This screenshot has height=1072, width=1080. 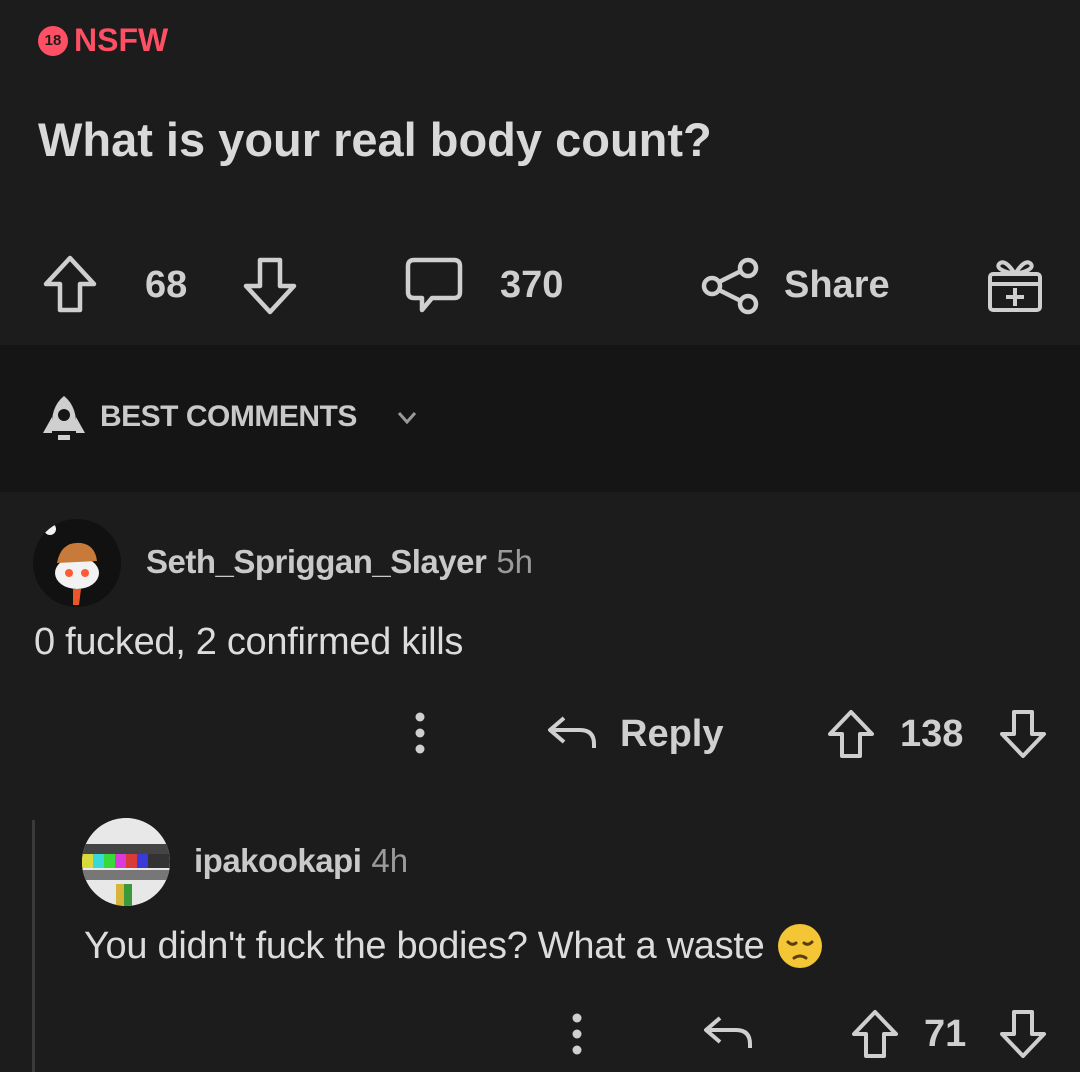 What do you see at coordinates (249, 642) in the screenshot?
I see `comment-text: 0 fucked, 2 confirmed kills` at bounding box center [249, 642].